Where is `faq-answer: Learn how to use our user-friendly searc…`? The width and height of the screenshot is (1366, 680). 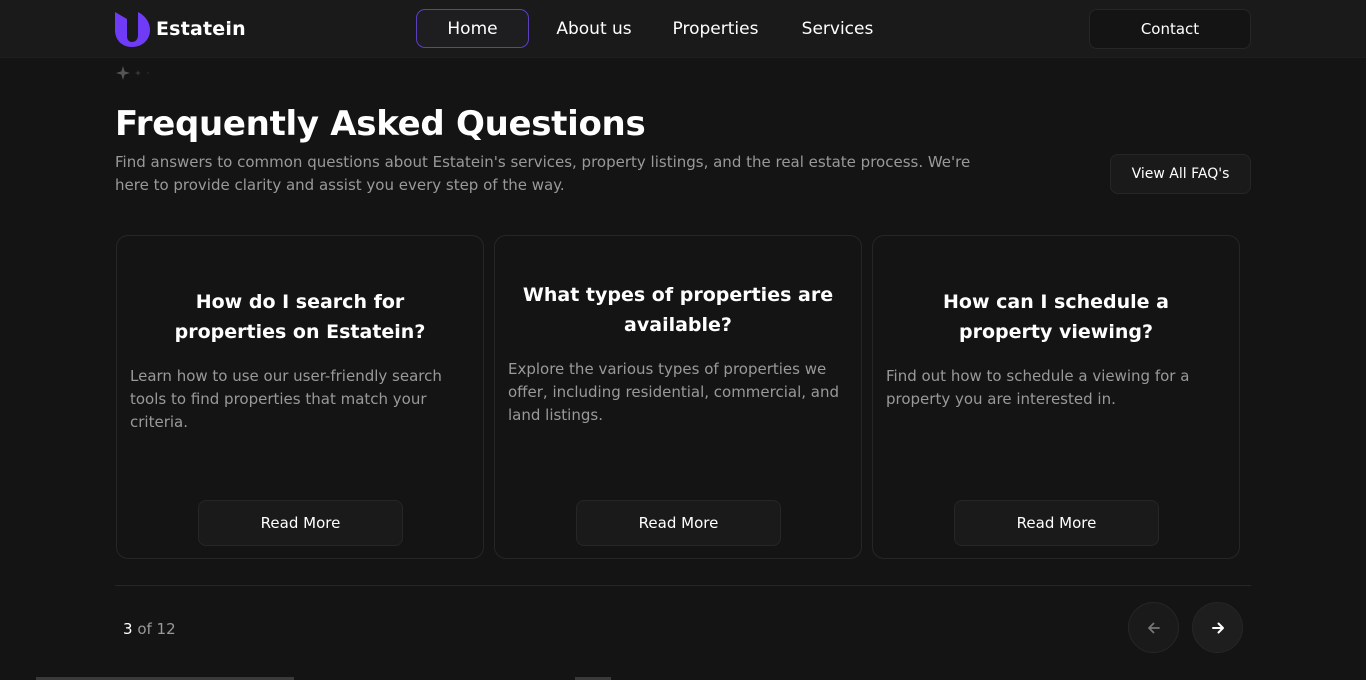
faq-answer: Learn how to use our user-friendly searc… is located at coordinates (286, 399).